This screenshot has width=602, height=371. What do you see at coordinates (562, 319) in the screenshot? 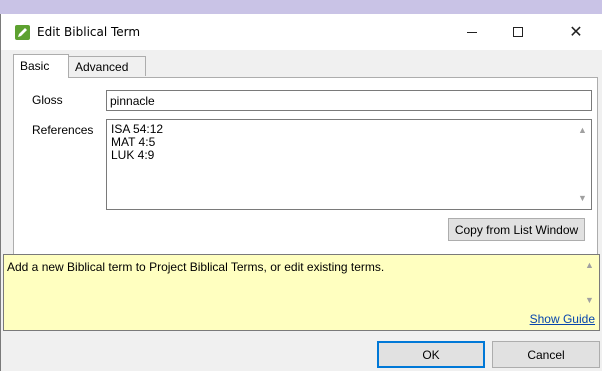
I see `show-guide-link: Show Guide` at bounding box center [562, 319].